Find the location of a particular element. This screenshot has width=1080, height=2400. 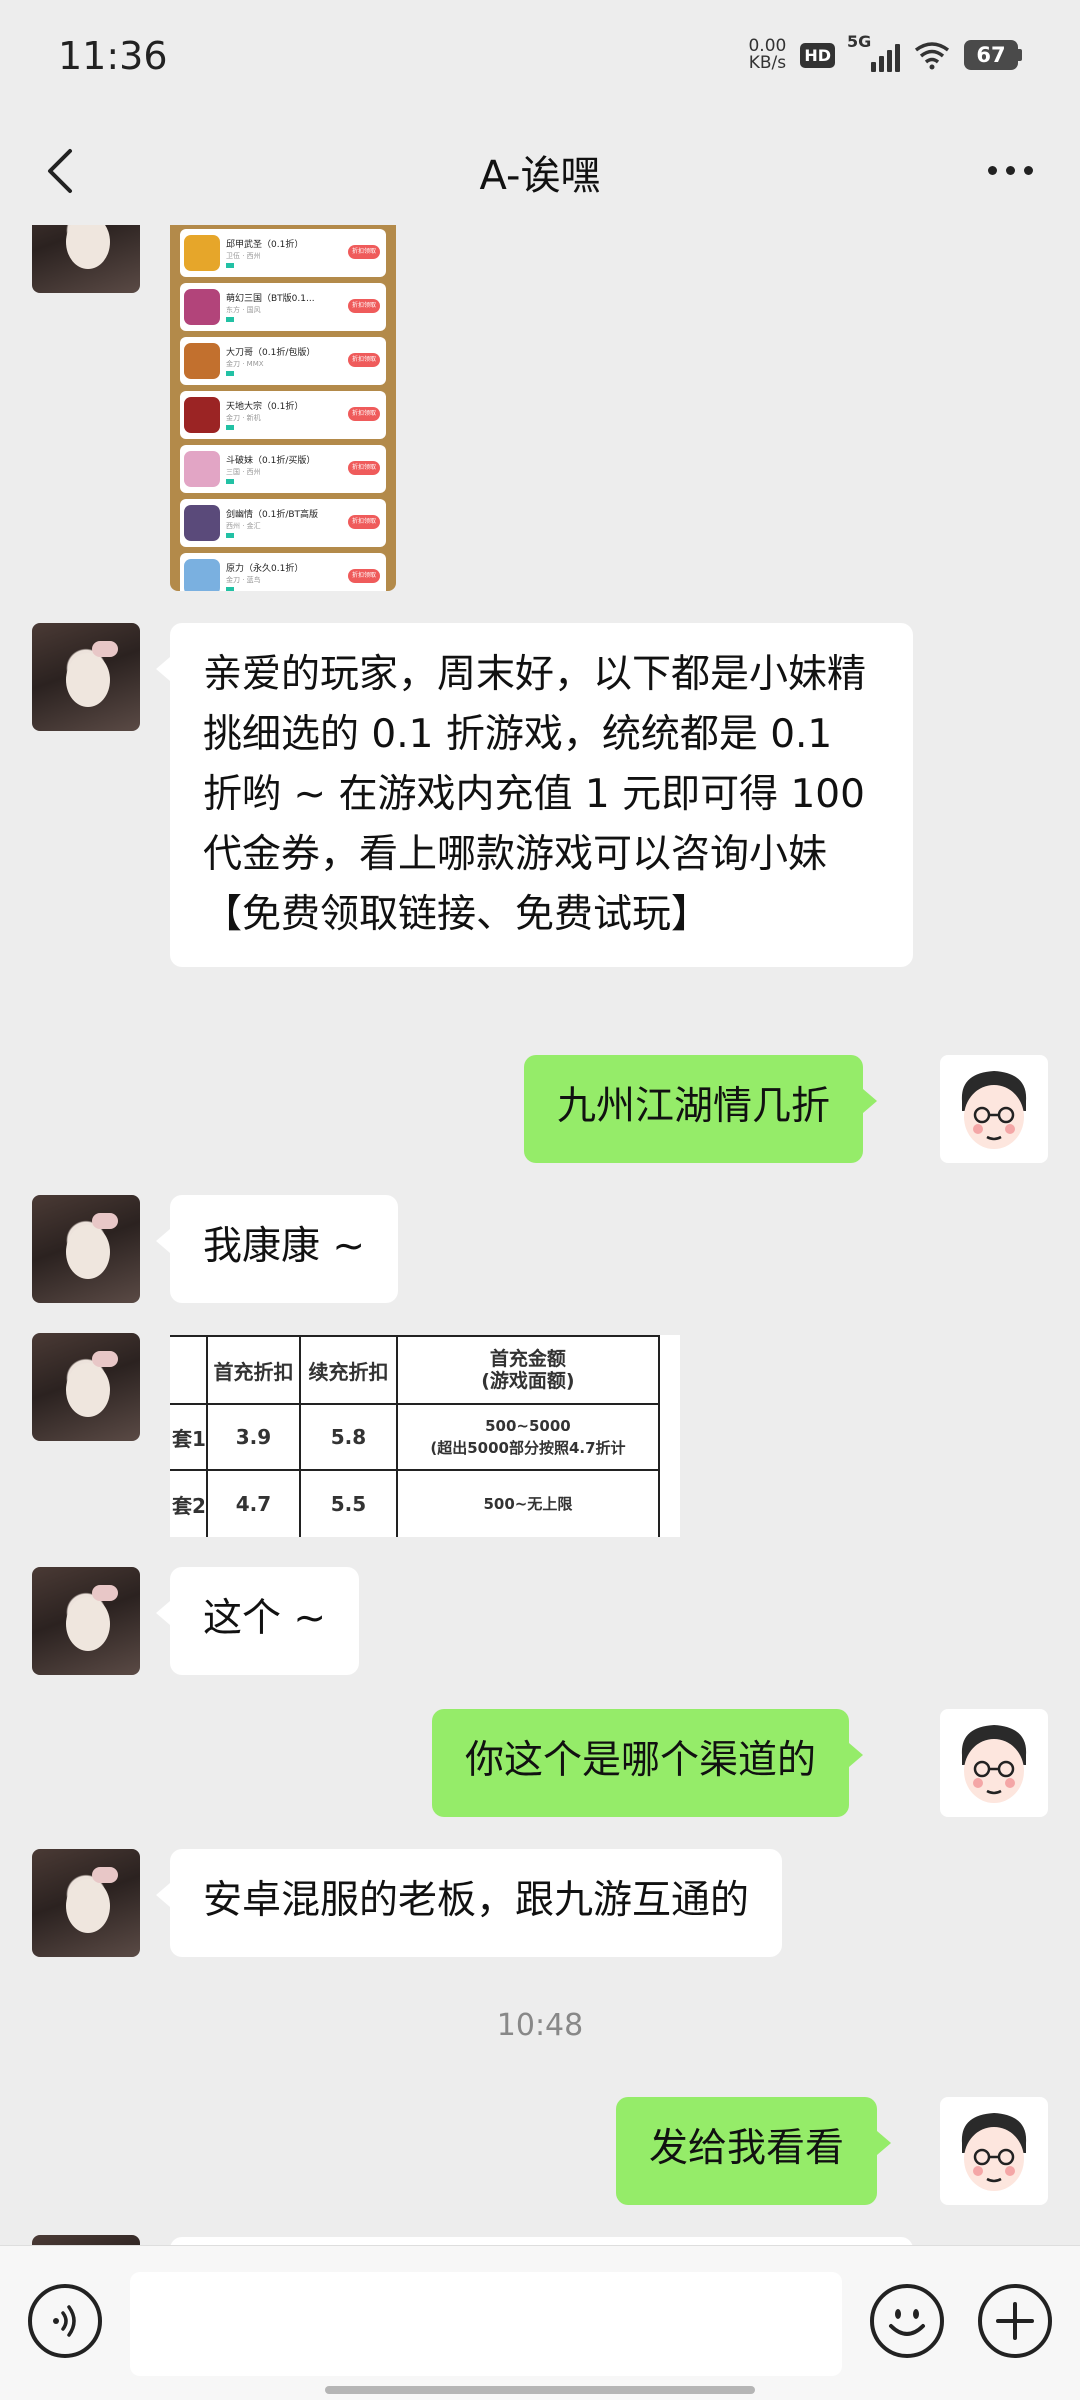

message-bubble-sent: 发给我看看 is located at coordinates (754, 2151).